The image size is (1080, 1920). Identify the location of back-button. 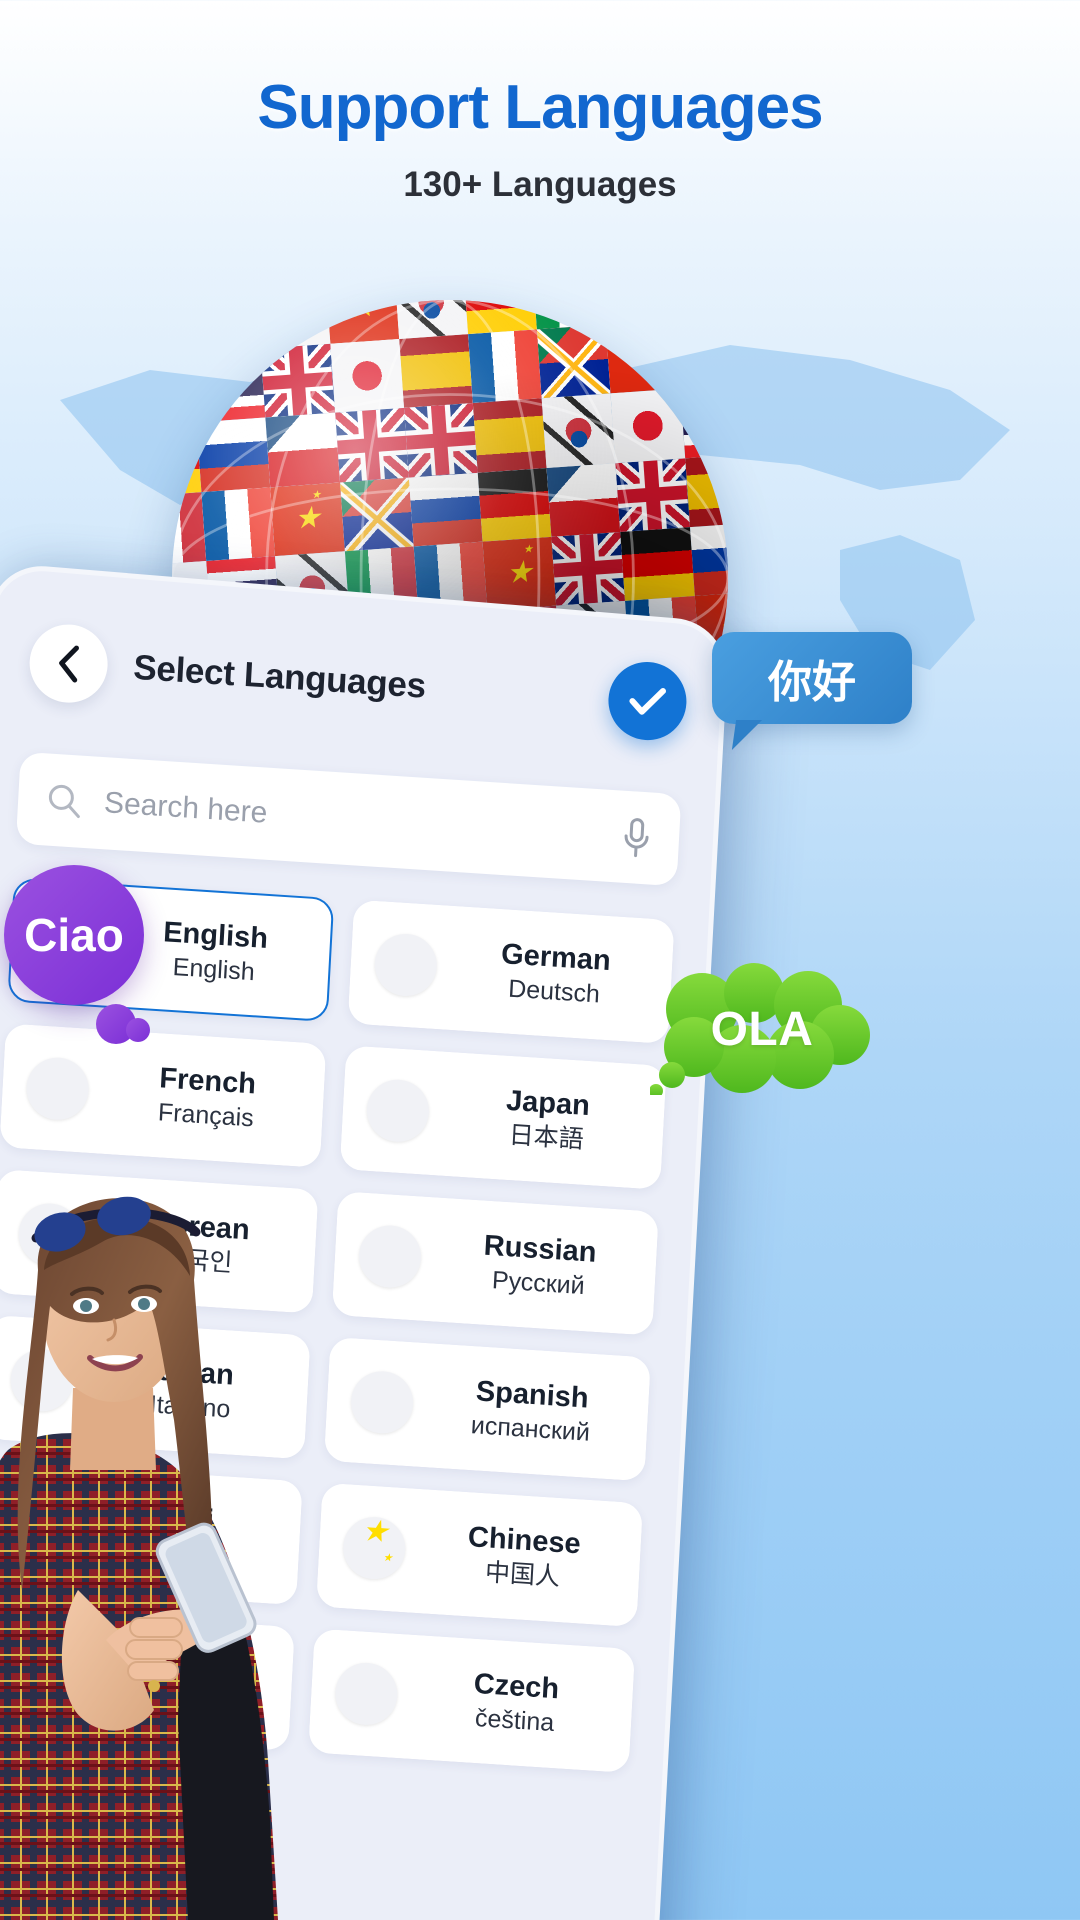
(68, 664).